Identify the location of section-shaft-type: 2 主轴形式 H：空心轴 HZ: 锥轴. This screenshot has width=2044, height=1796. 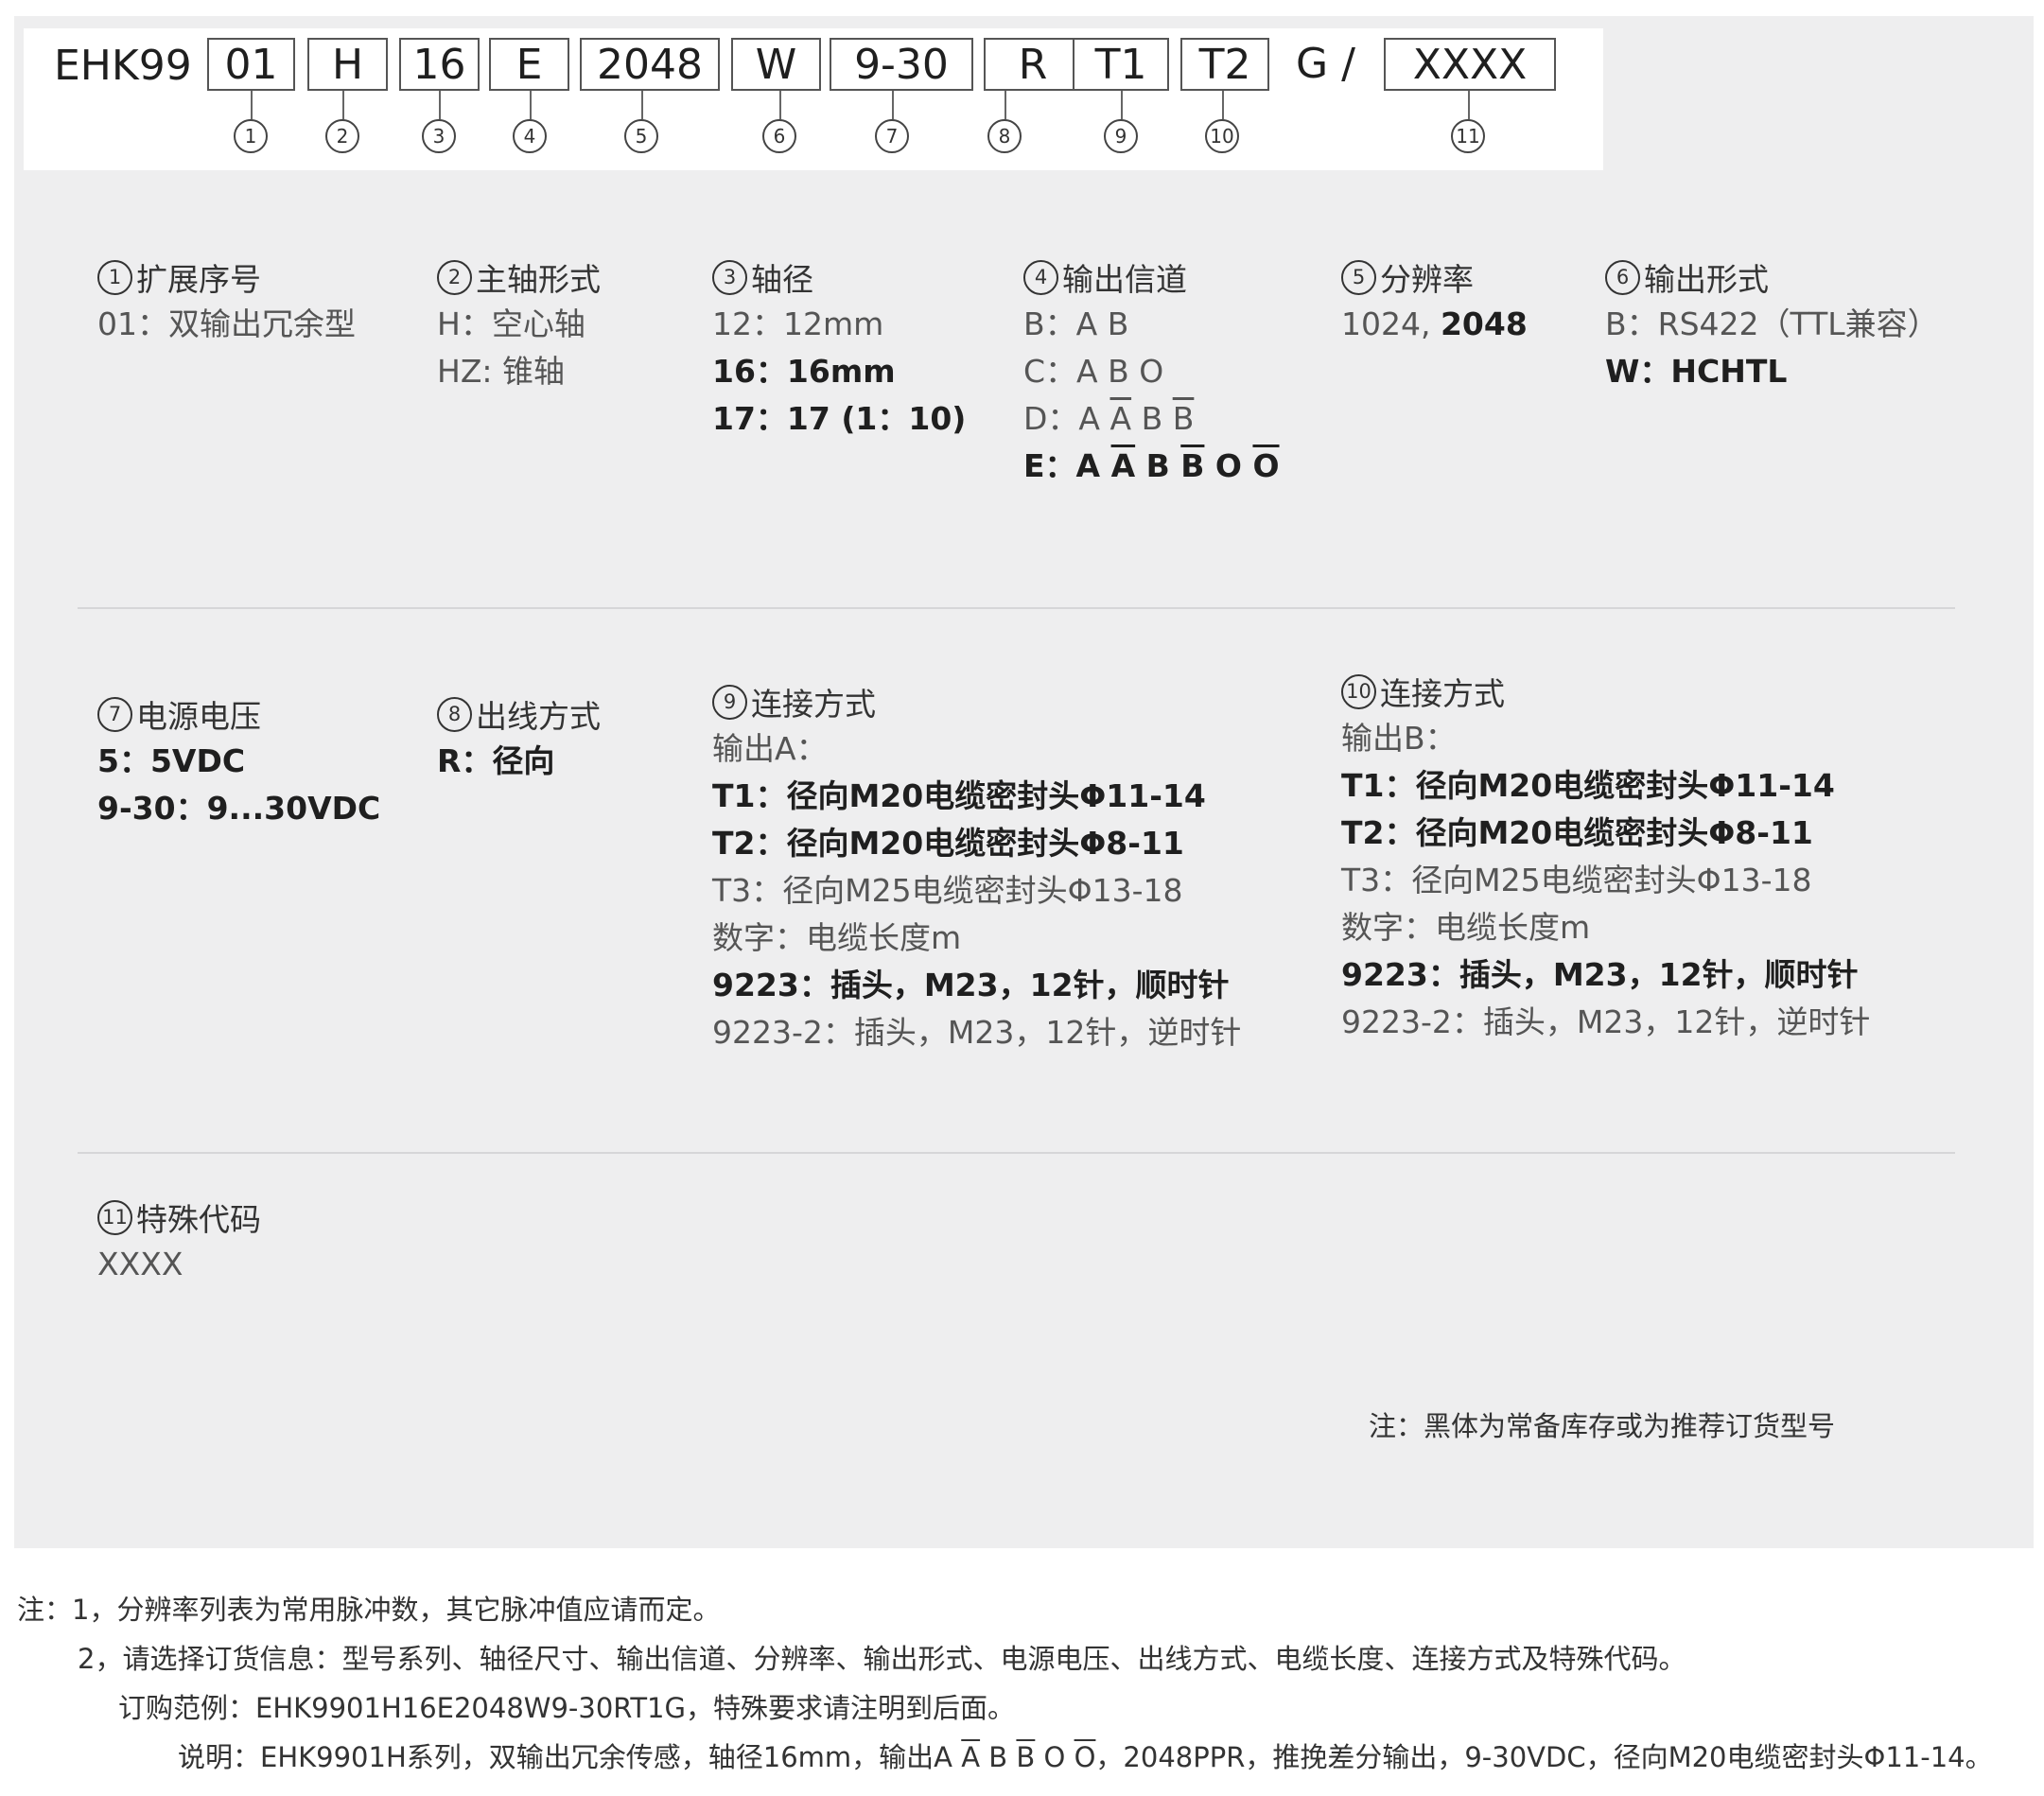
(519, 324).